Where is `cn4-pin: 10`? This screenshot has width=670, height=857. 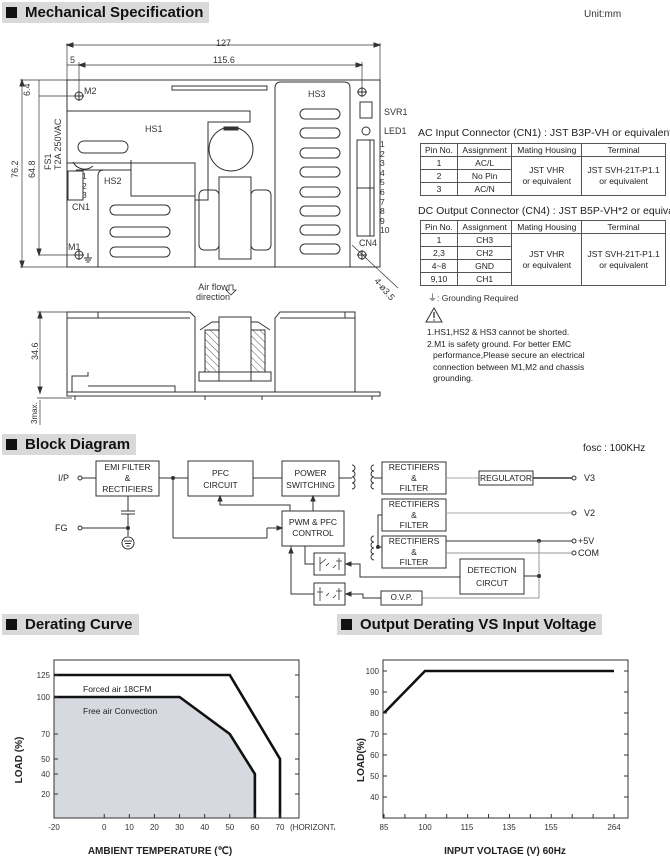 cn4-pin: 10 is located at coordinates (385, 230).